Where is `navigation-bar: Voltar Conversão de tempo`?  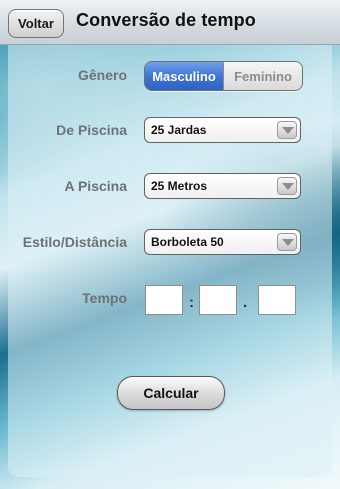 navigation-bar: Voltar Conversão de tempo is located at coordinates (170, 22).